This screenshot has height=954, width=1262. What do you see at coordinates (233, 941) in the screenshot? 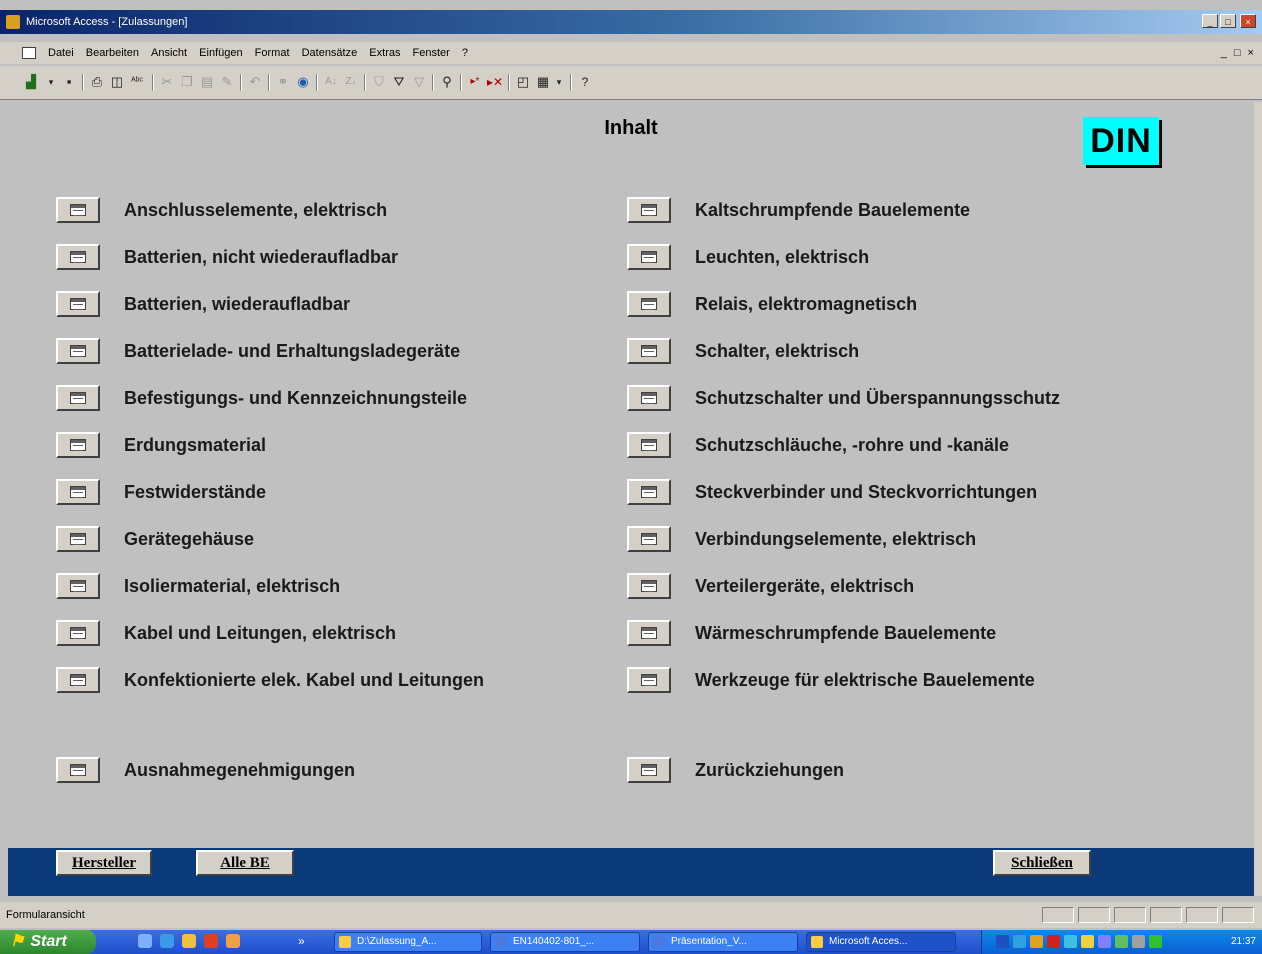
I see `paint-icon` at bounding box center [233, 941].